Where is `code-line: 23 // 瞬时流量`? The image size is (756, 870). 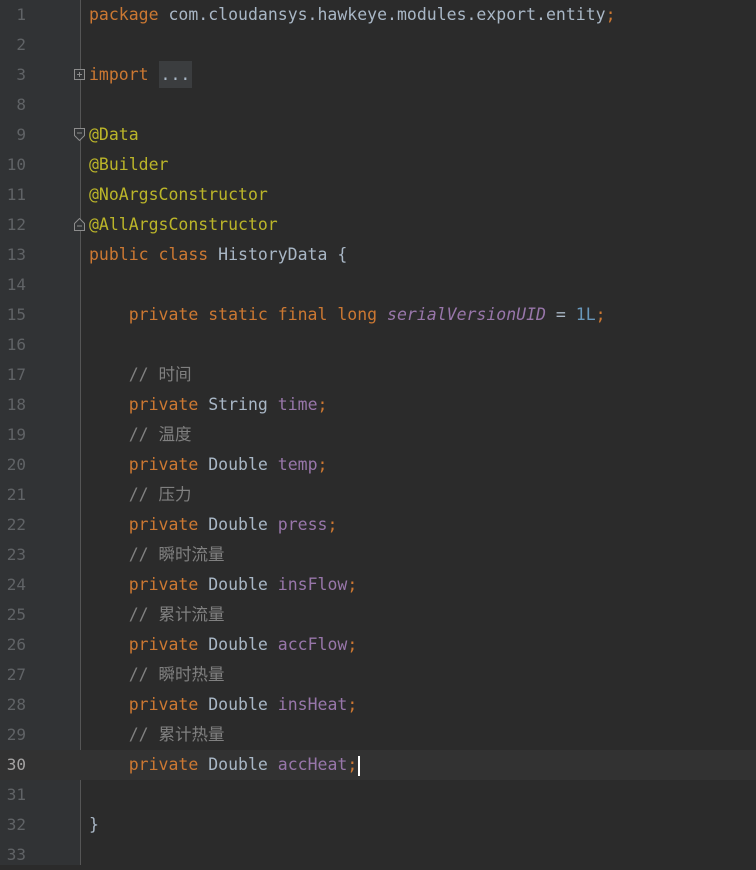 code-line: 23 // 瞬时流量 is located at coordinates (378, 555).